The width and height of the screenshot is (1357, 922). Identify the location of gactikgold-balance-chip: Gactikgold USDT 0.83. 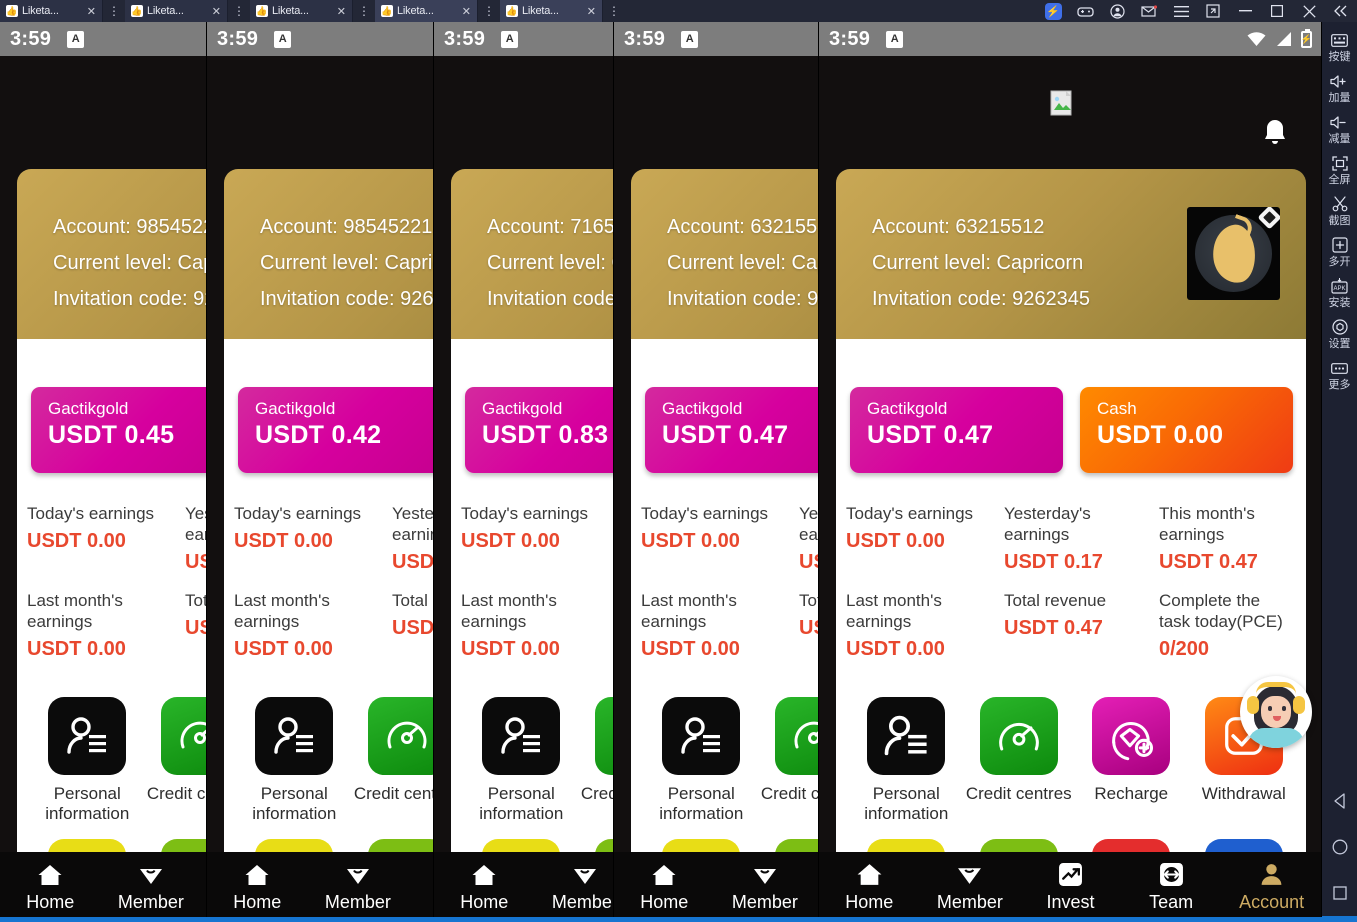
(539, 430).